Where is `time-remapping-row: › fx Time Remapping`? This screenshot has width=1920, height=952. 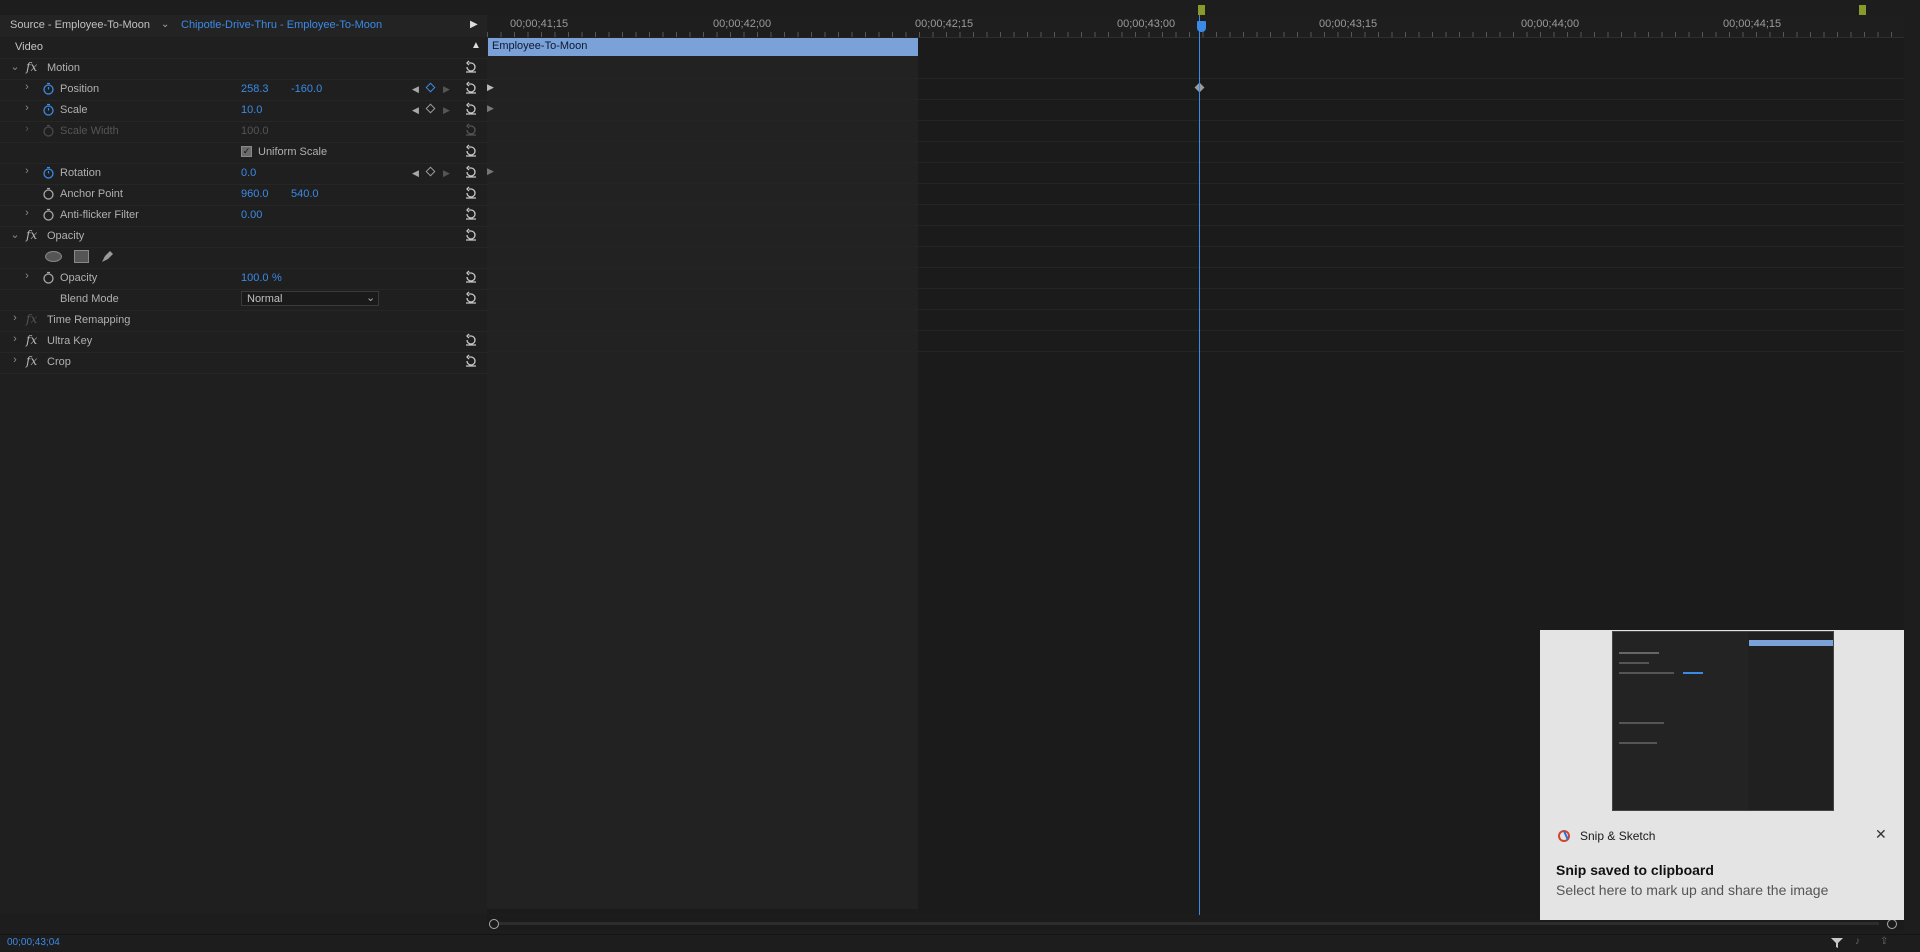 time-remapping-row: › fx Time Remapping is located at coordinates (243, 321).